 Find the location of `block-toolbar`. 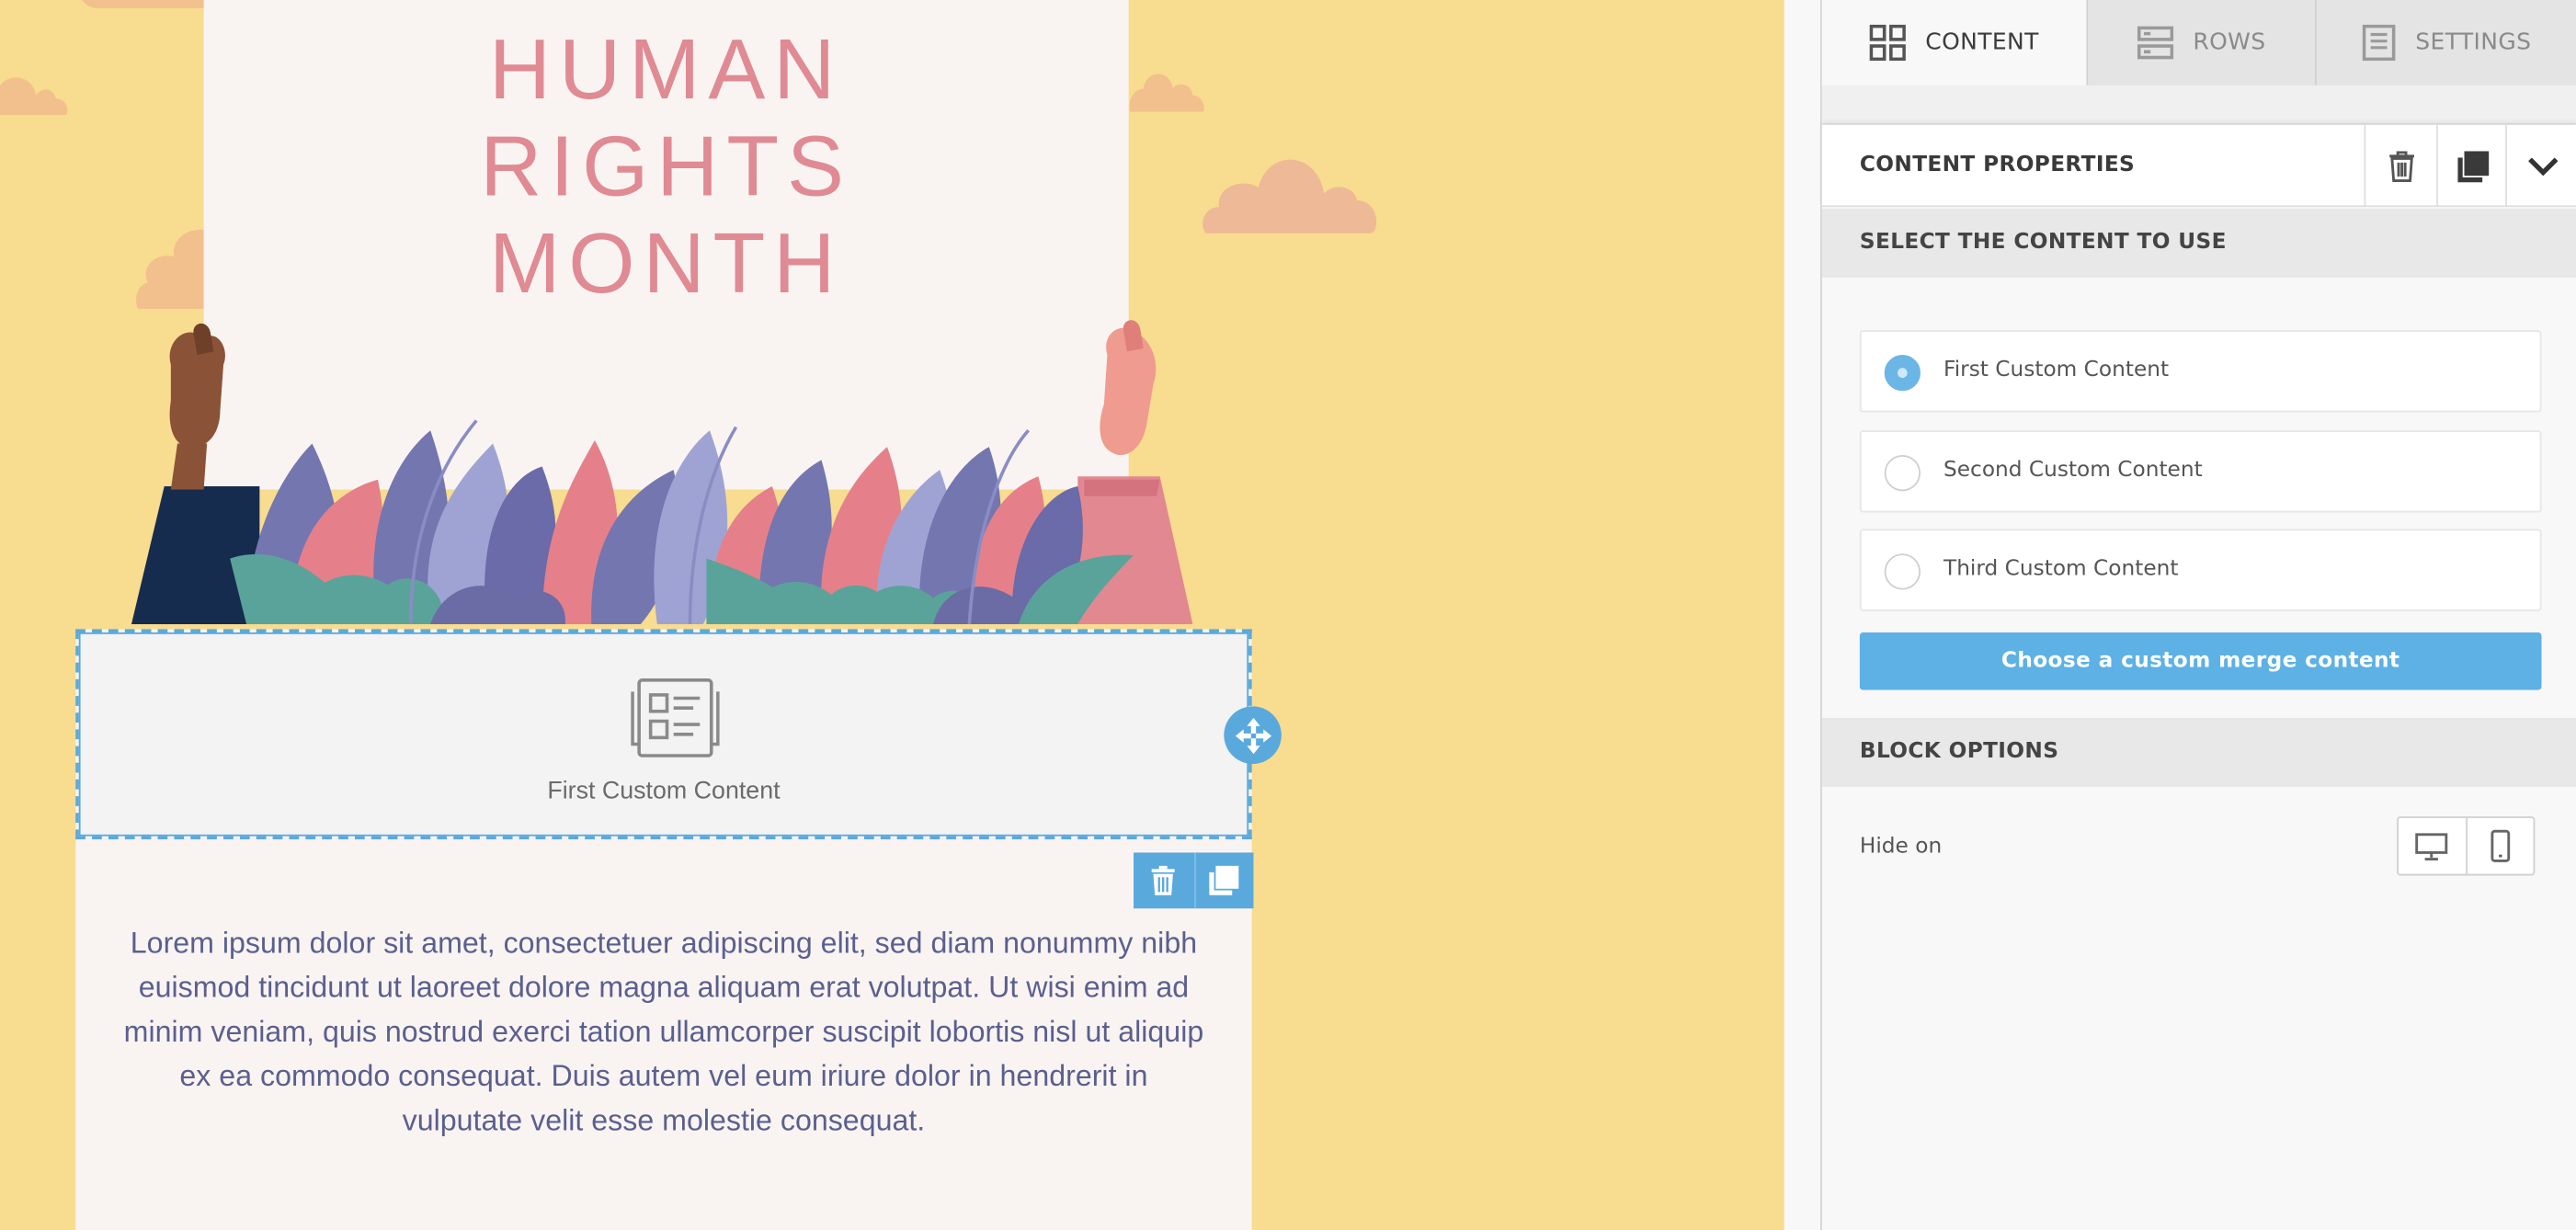

block-toolbar is located at coordinates (1194, 880).